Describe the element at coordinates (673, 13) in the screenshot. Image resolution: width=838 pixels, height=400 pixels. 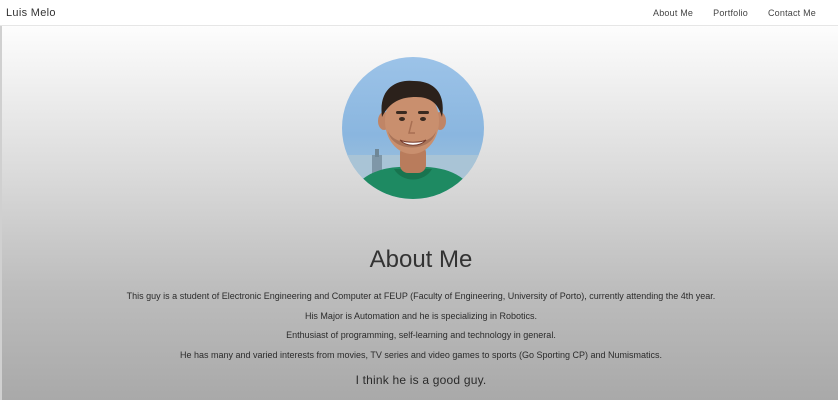
I see `nav-link-about-me: About Me` at that location.